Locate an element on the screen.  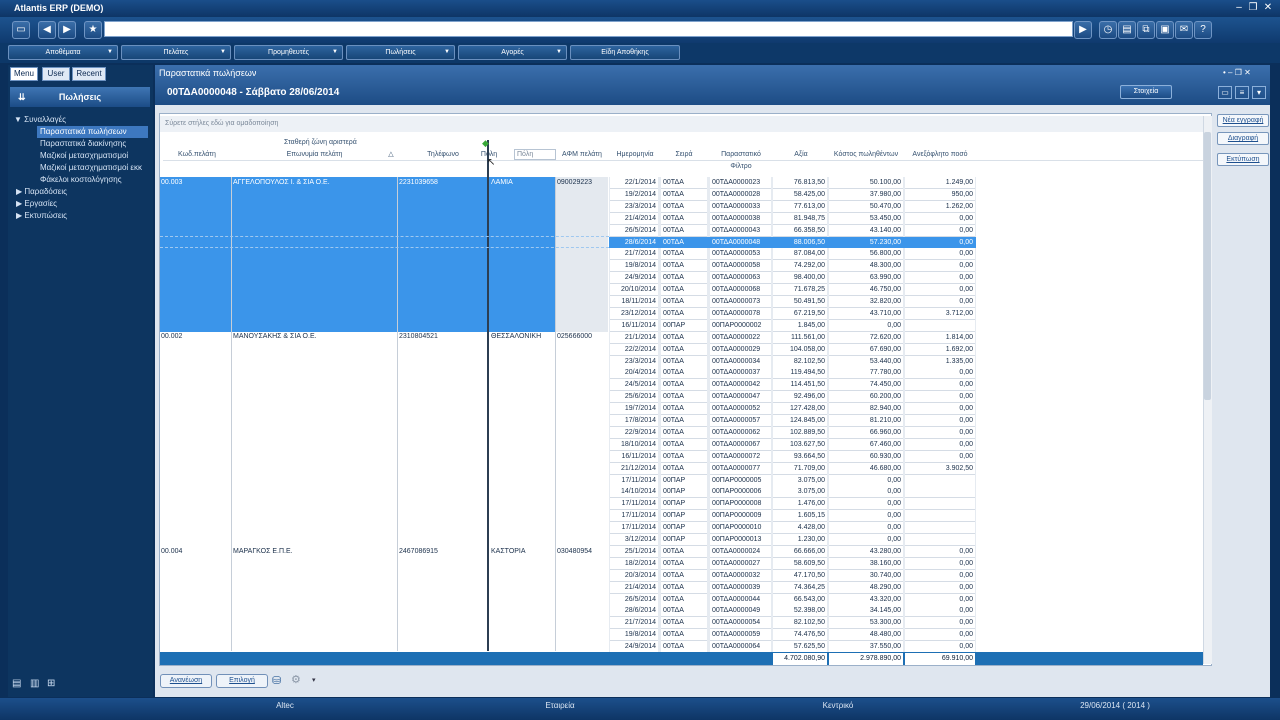
row-cost: 37.980,00 is located at coordinates (866, 194).